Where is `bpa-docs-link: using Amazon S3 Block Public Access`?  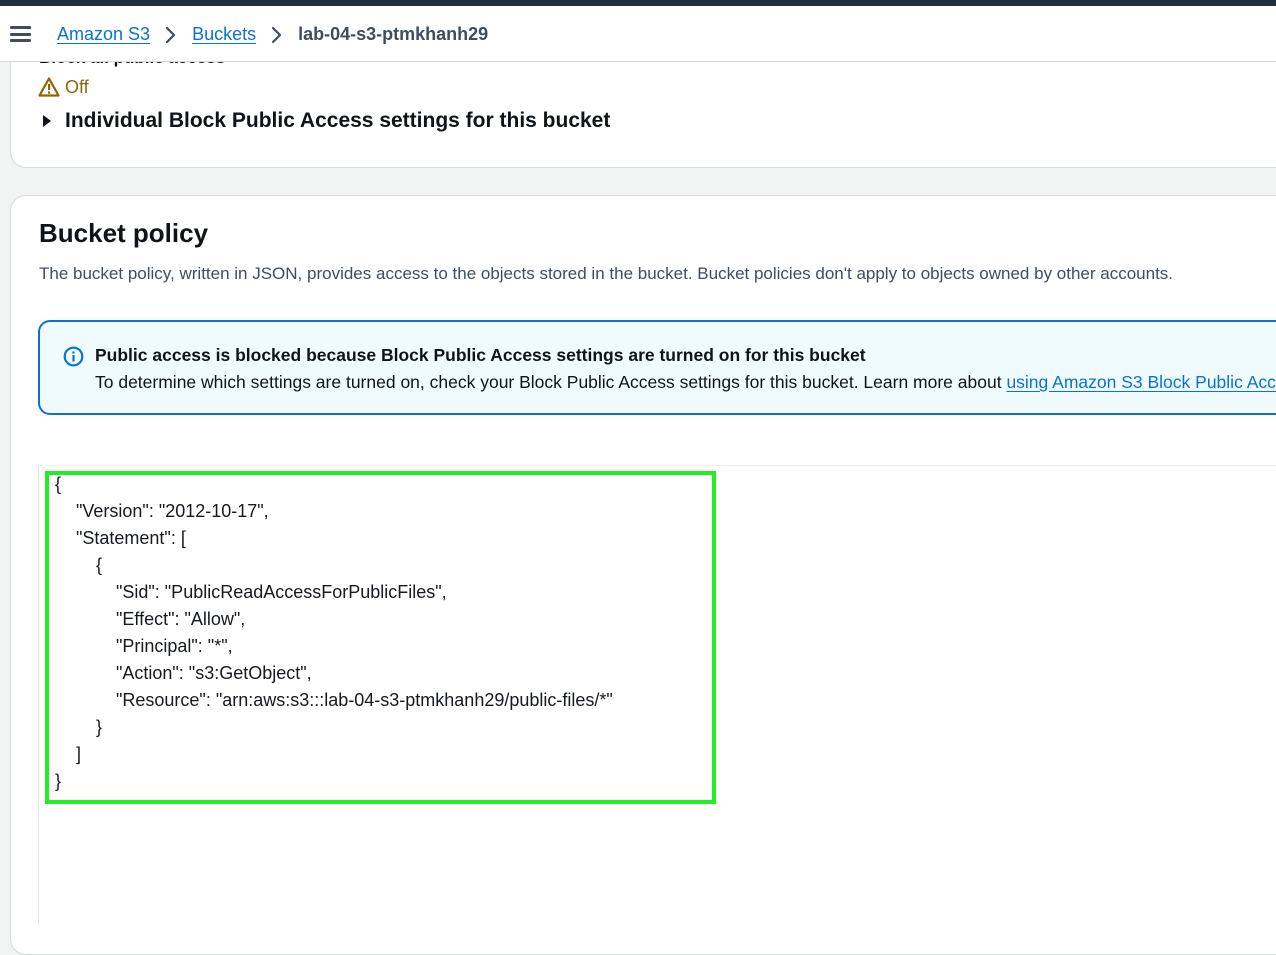
bpa-docs-link: using Amazon S3 Block Public Access is located at coordinates (1141, 382).